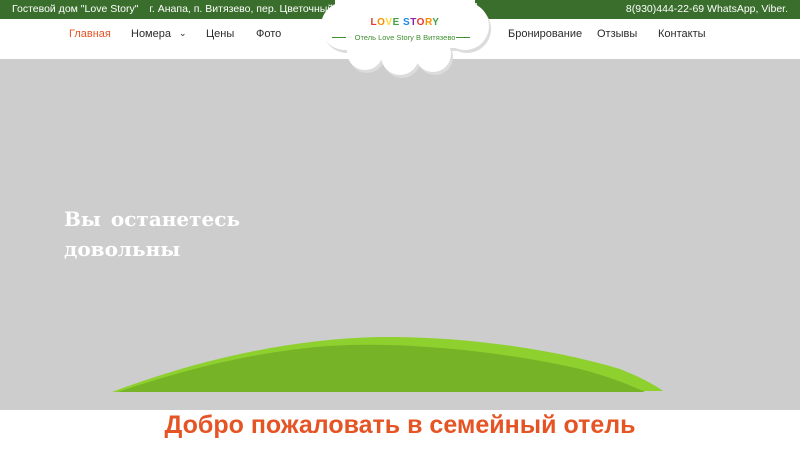  Describe the element at coordinates (463, 37) in the screenshot. I see `logo-divider-right` at that location.